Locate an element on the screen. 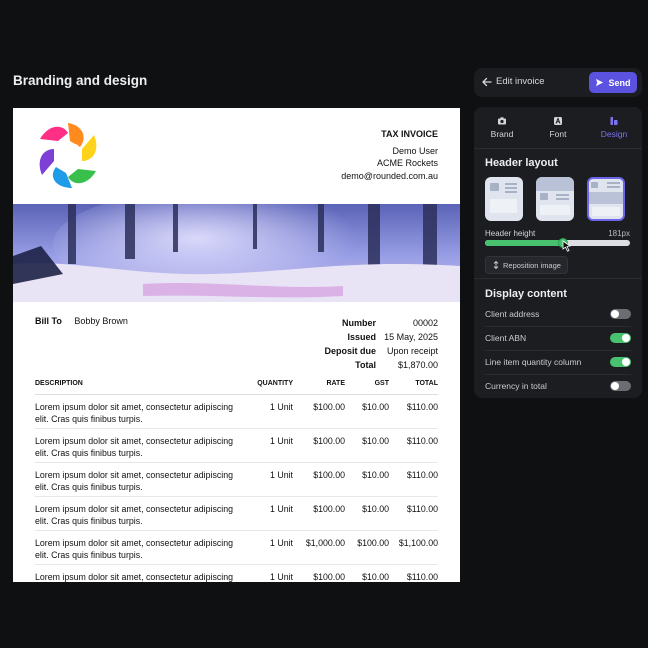 This screenshot has width=648, height=648. sender-company: ACME Rockets is located at coordinates (407, 163).